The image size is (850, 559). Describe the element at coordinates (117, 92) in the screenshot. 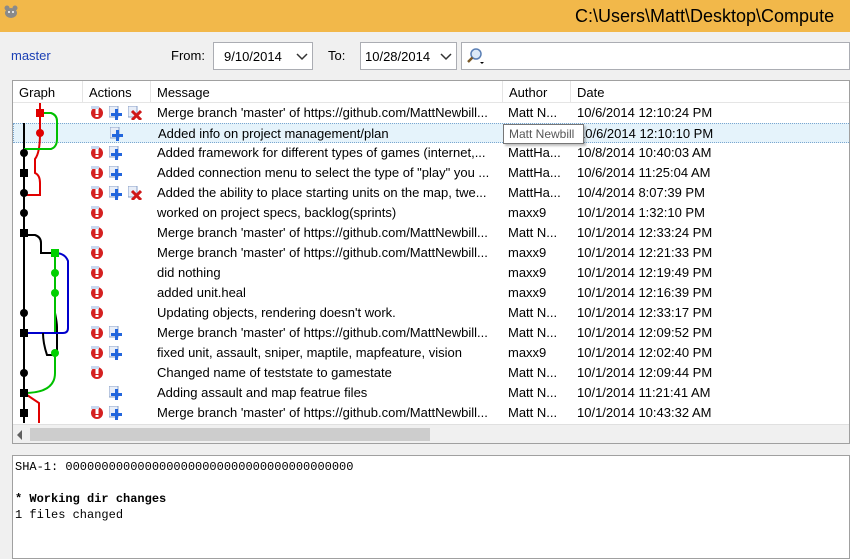

I see `header-actions: Actions` at that location.